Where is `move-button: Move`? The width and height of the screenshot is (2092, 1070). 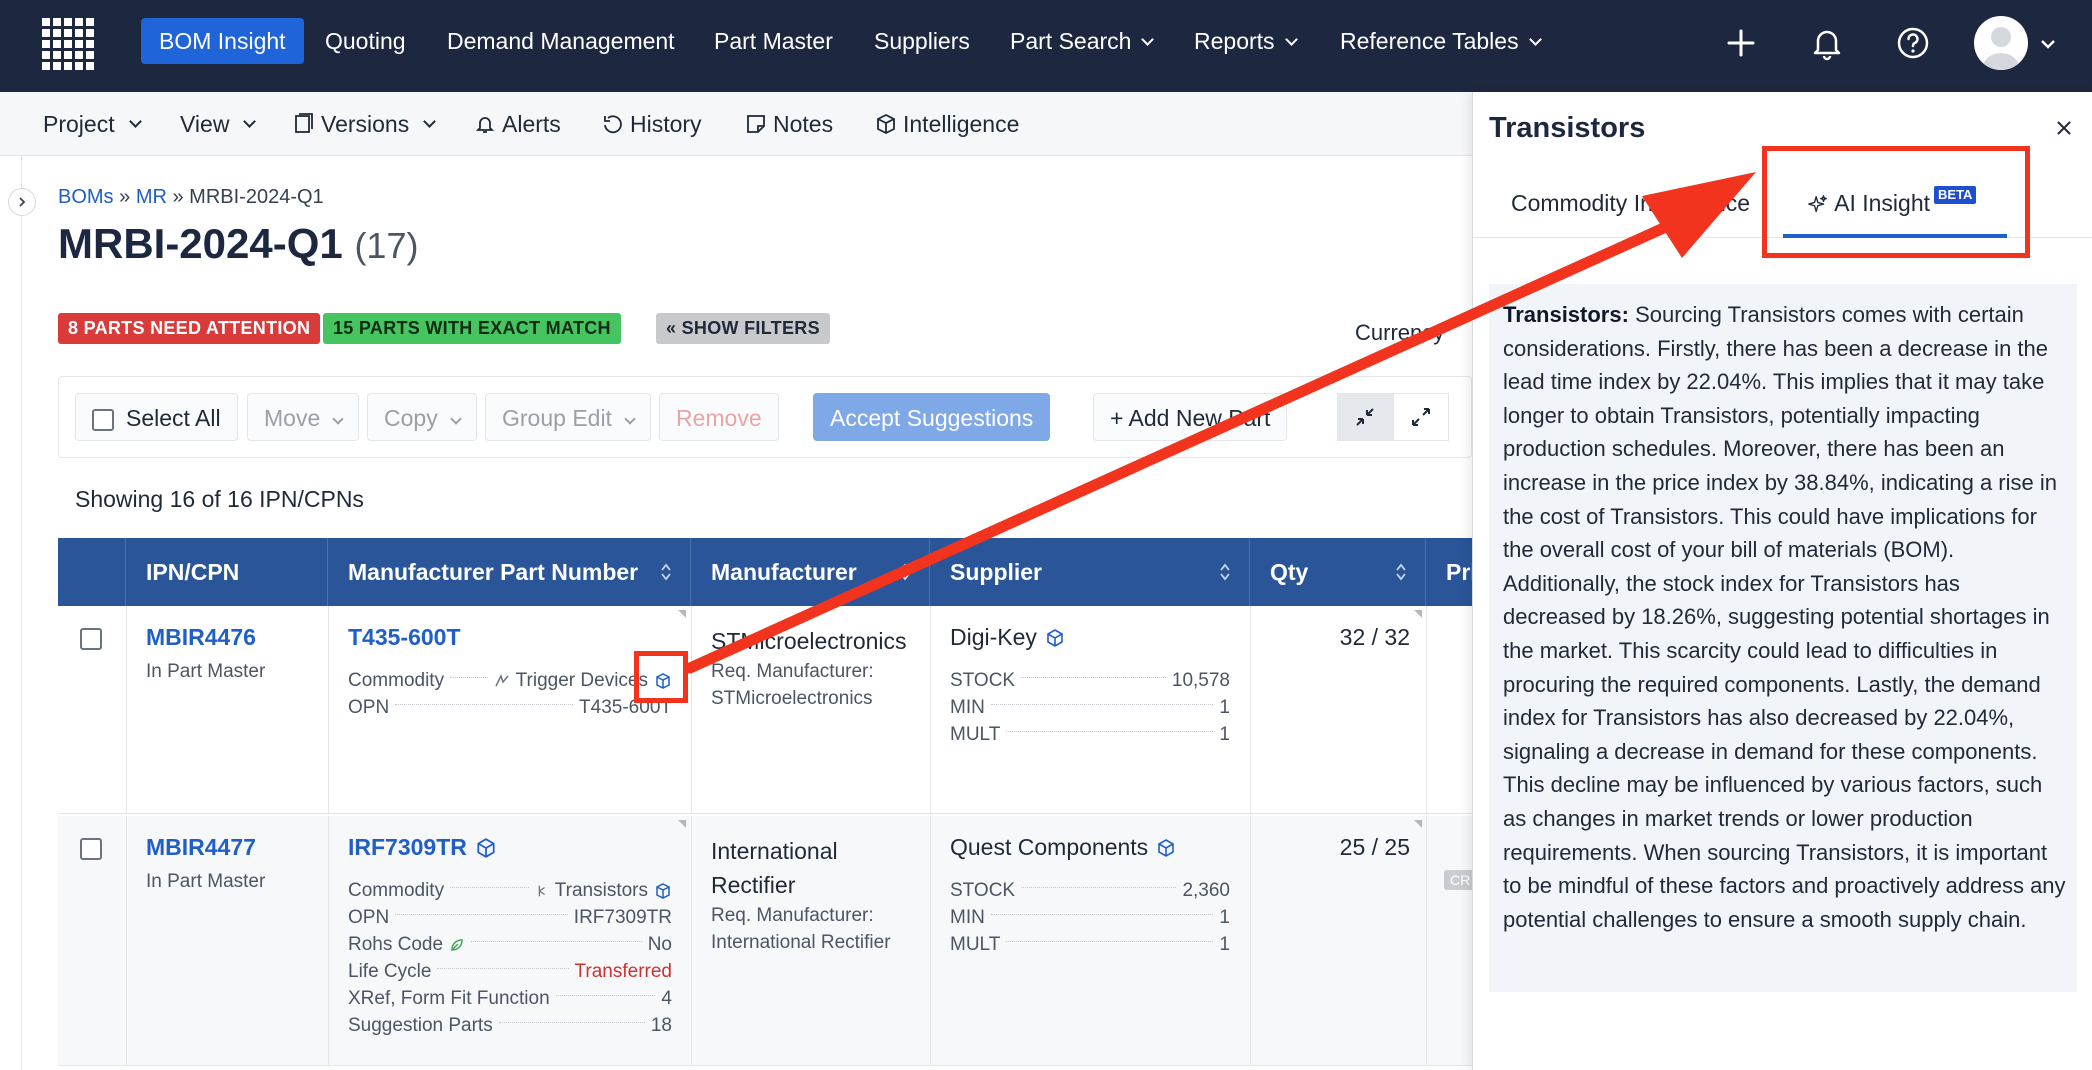
move-button: Move is located at coordinates (303, 417).